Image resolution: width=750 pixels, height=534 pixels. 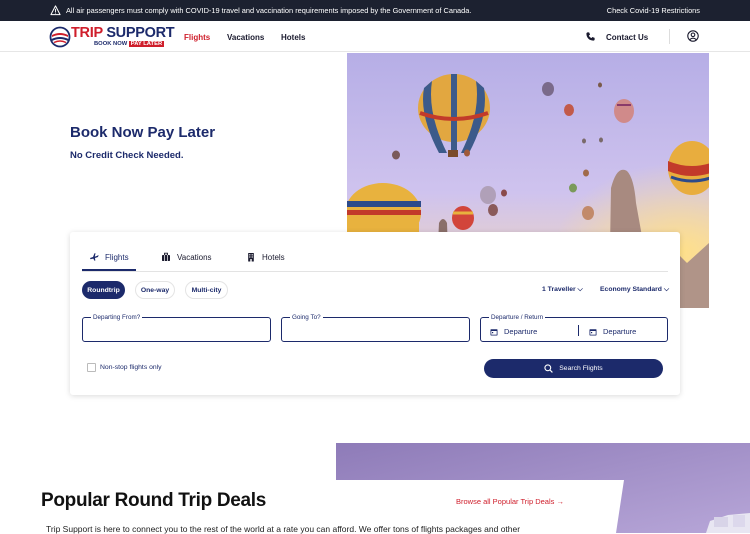 What do you see at coordinates (131, 367) in the screenshot?
I see `non-stop-label: Non-stop flights only` at bounding box center [131, 367].